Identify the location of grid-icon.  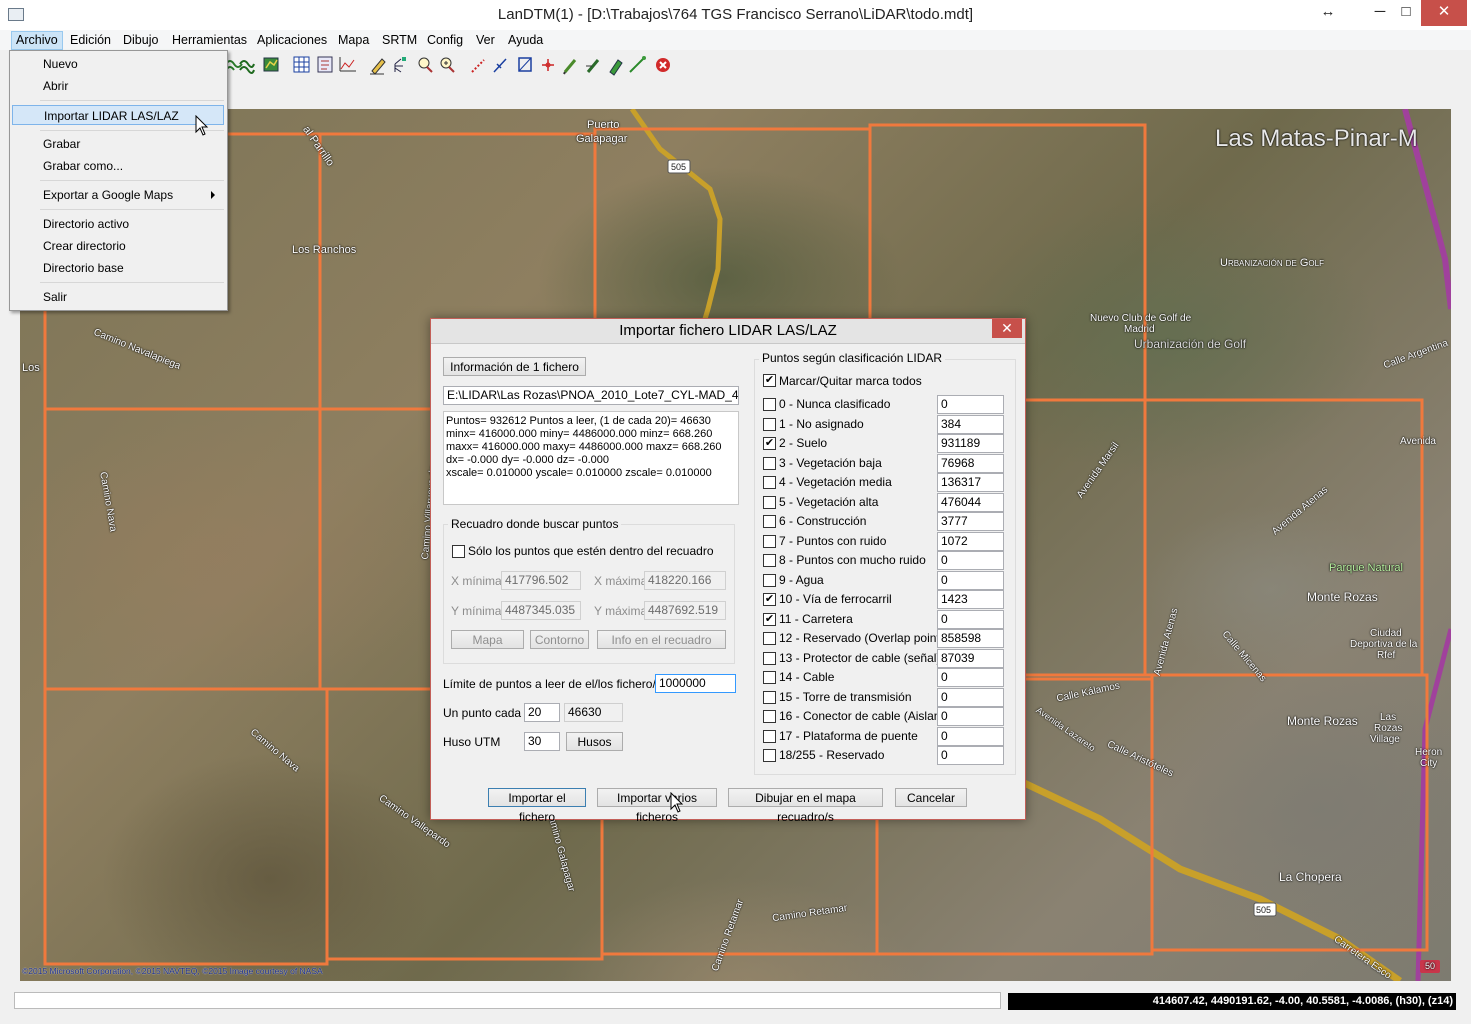
(301, 64).